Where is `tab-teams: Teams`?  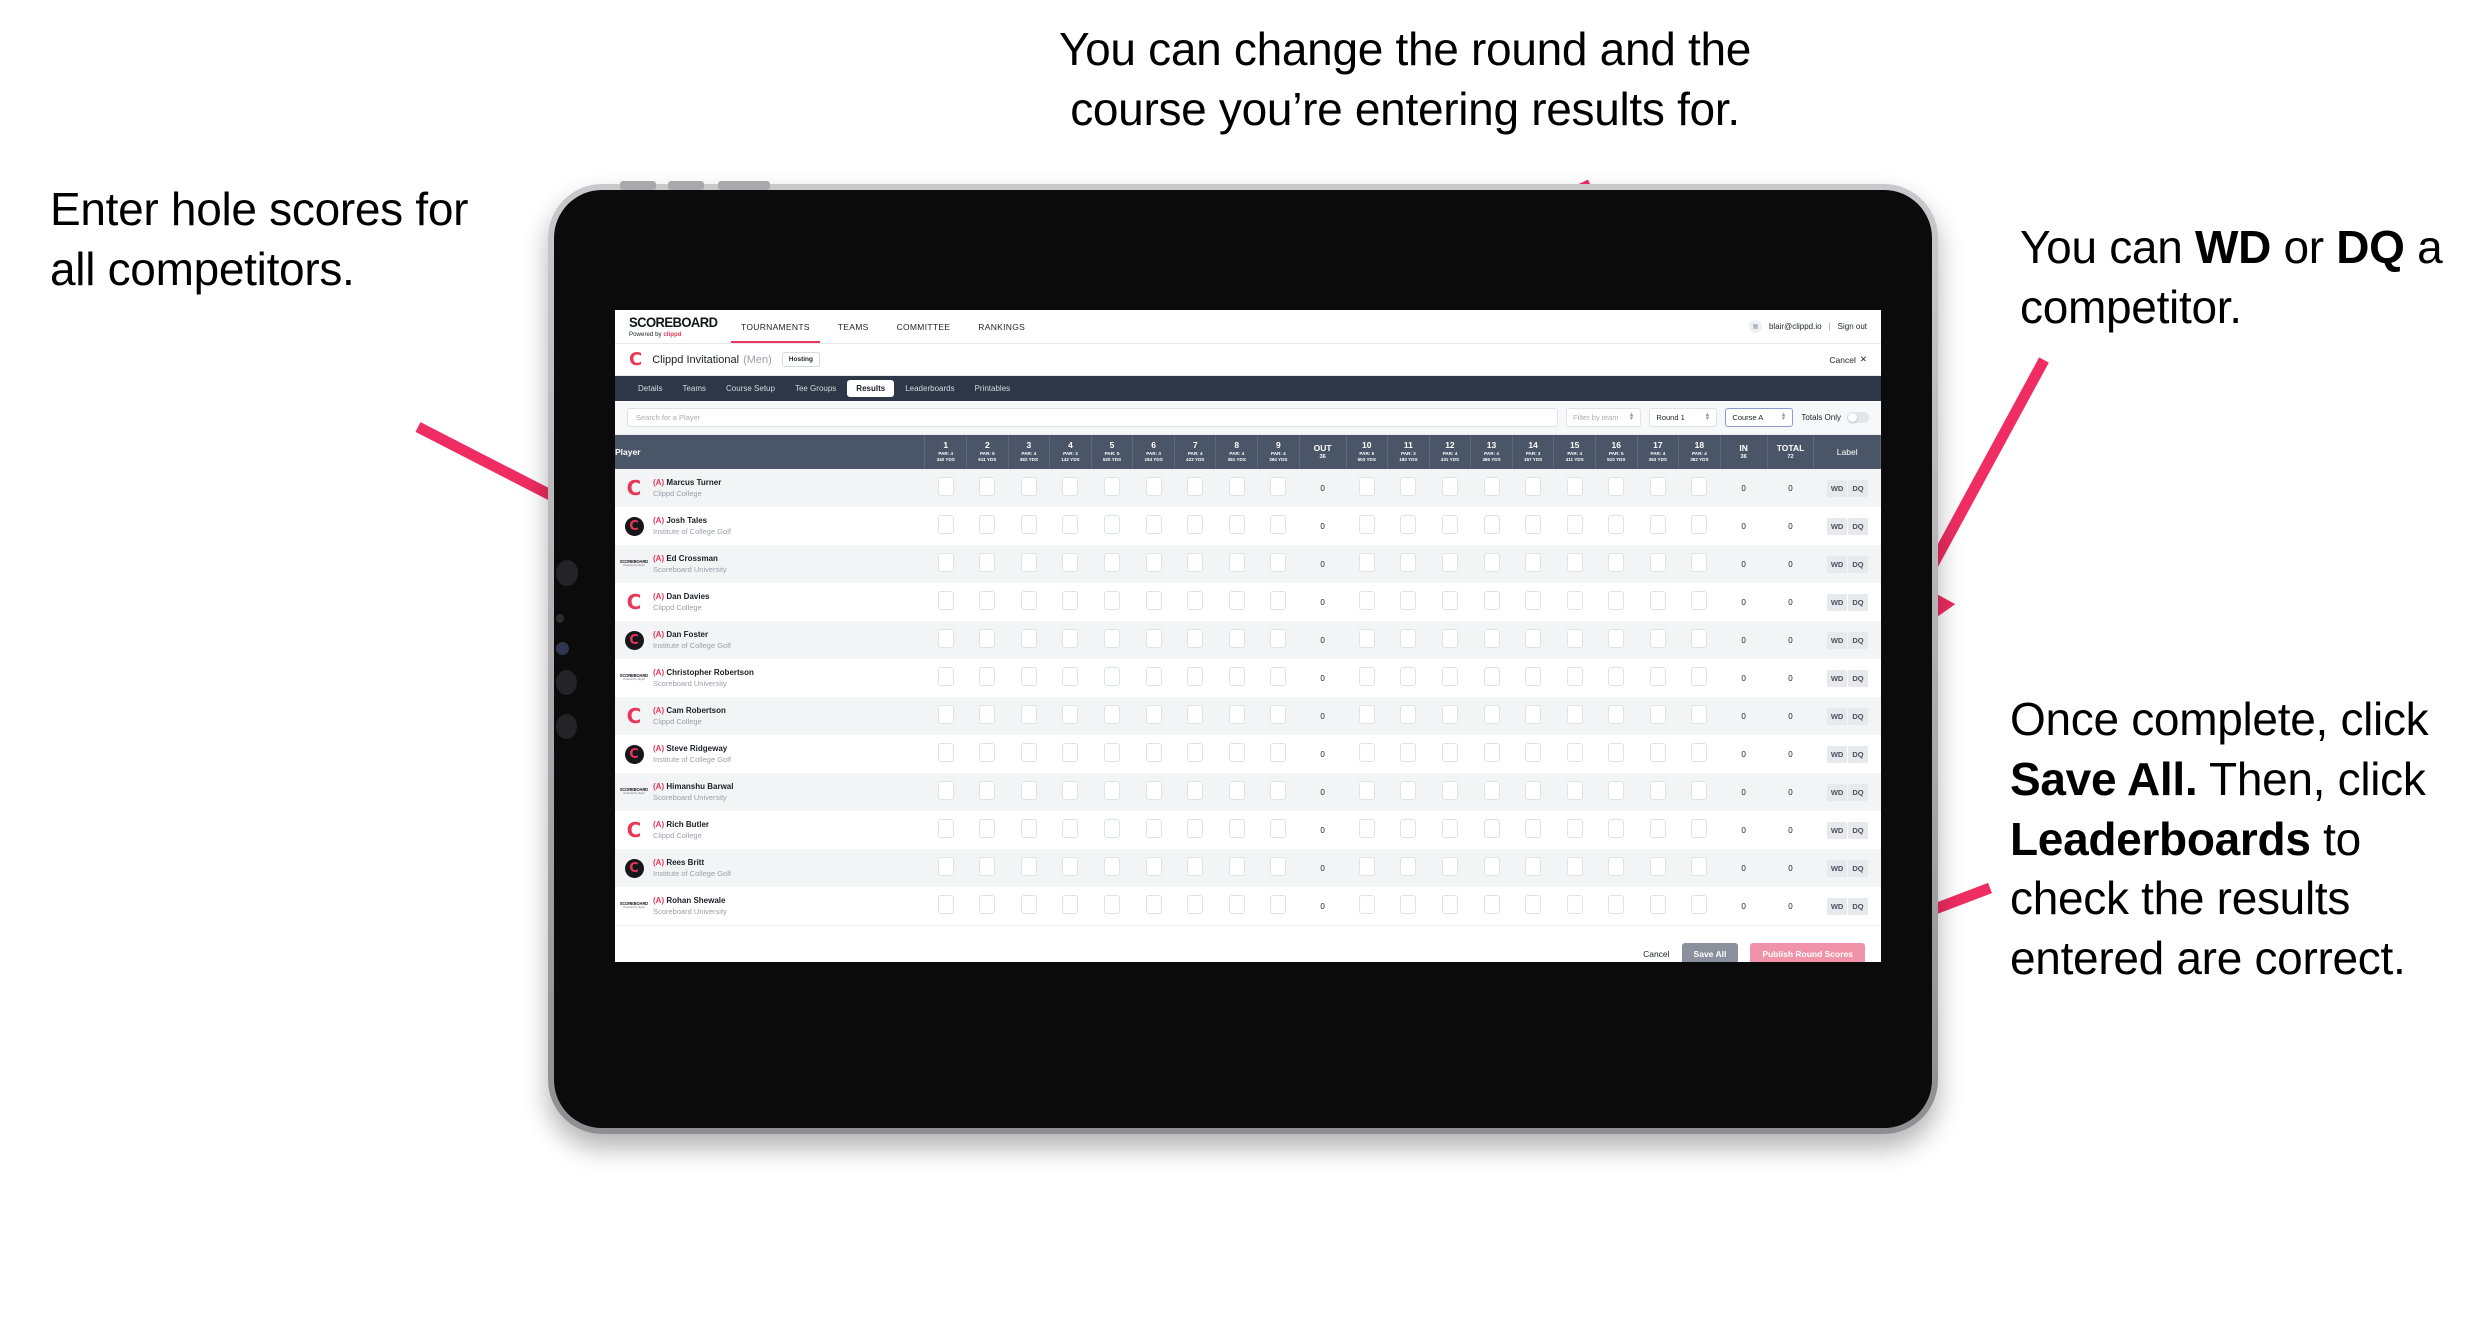
tab-teams: Teams is located at coordinates (694, 388).